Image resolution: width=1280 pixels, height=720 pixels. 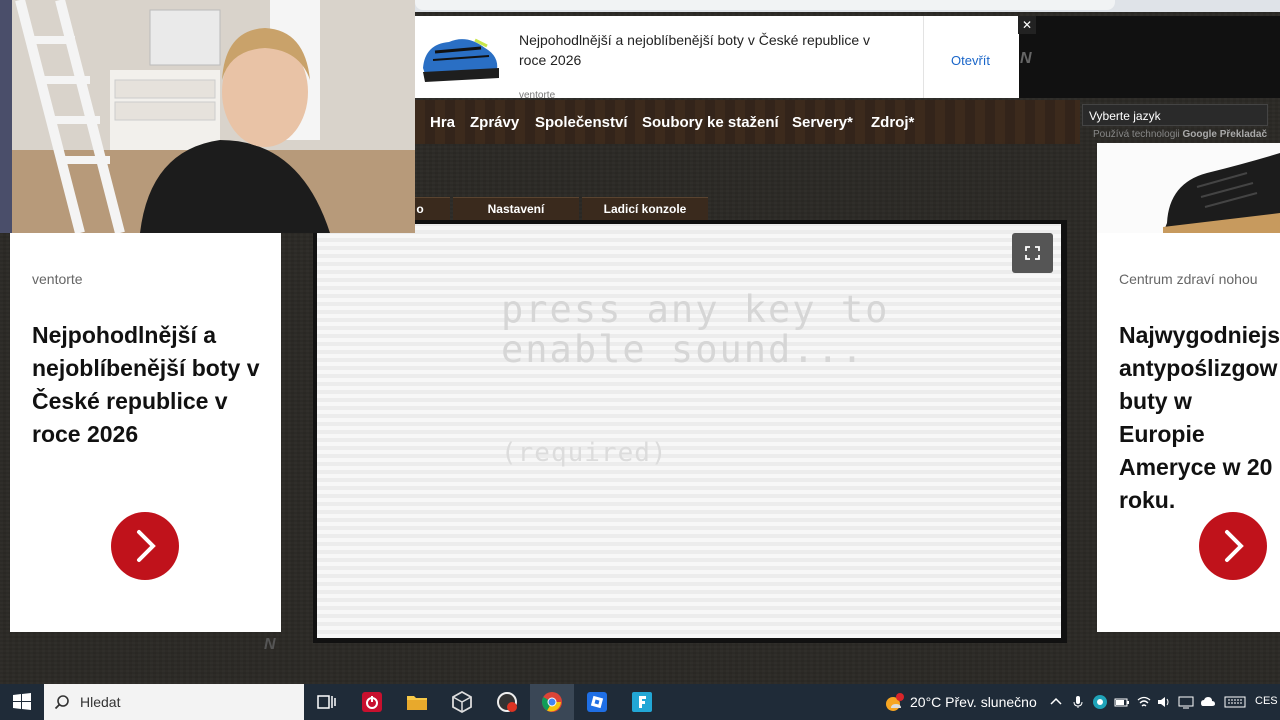 What do you see at coordinates (645, 208) in the screenshot?
I see `tab-debug-console: Ladicí konzole` at bounding box center [645, 208].